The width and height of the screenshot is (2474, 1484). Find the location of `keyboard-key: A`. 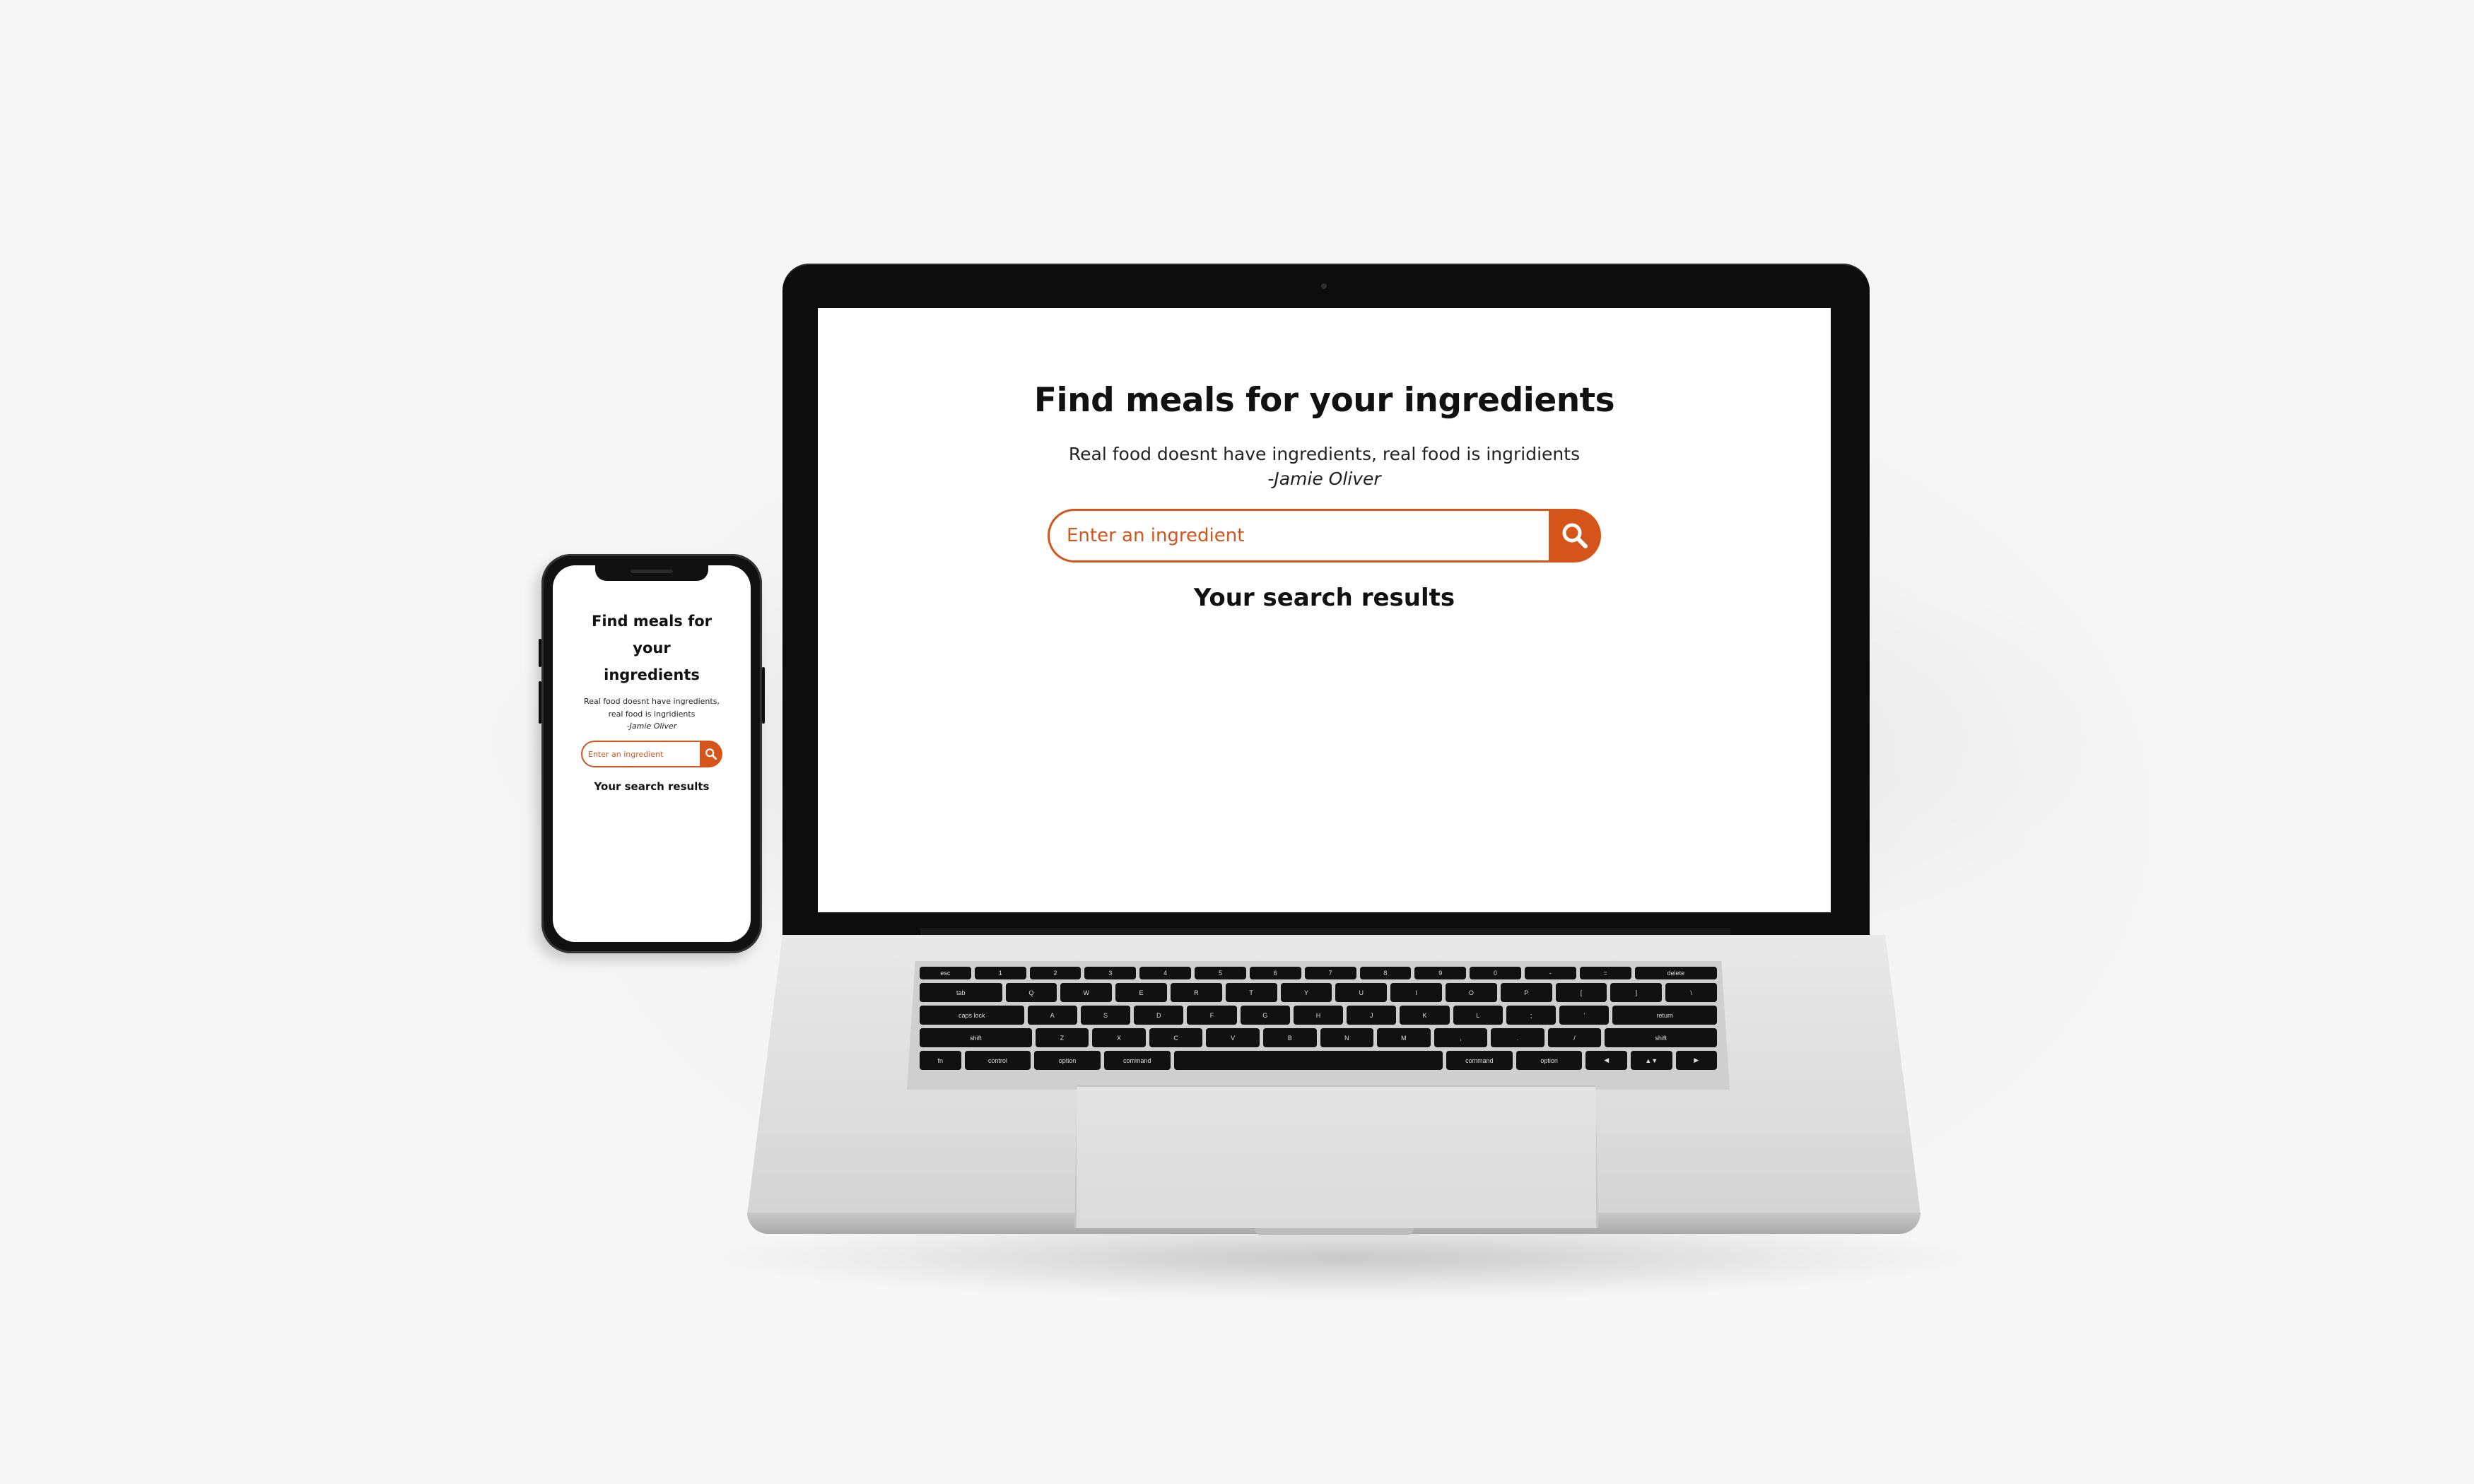

keyboard-key: A is located at coordinates (1052, 1015).